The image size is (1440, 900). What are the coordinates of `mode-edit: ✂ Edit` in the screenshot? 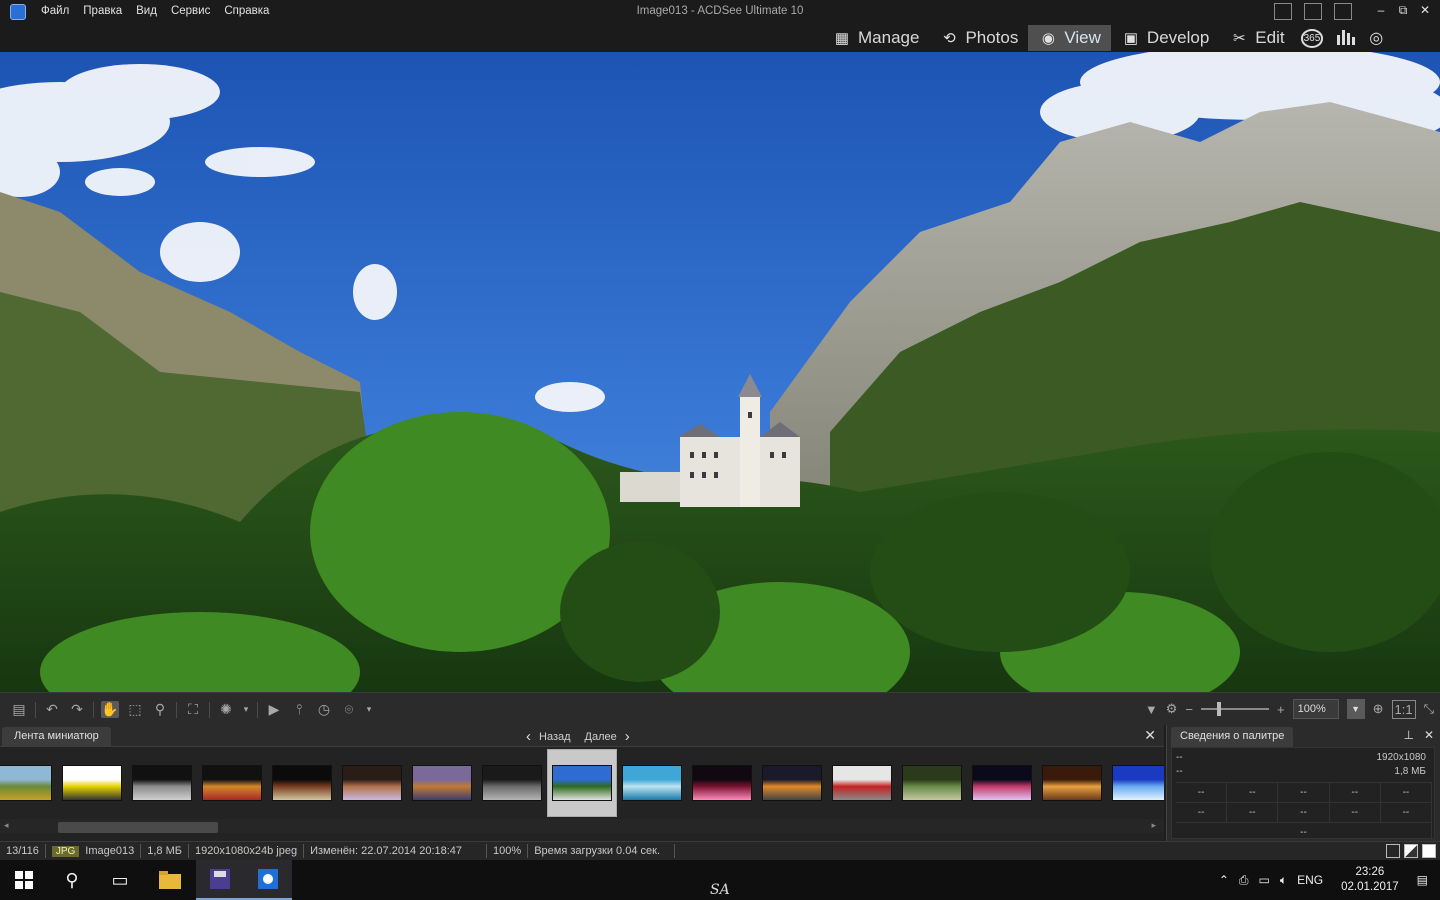 It's located at (1256, 38).